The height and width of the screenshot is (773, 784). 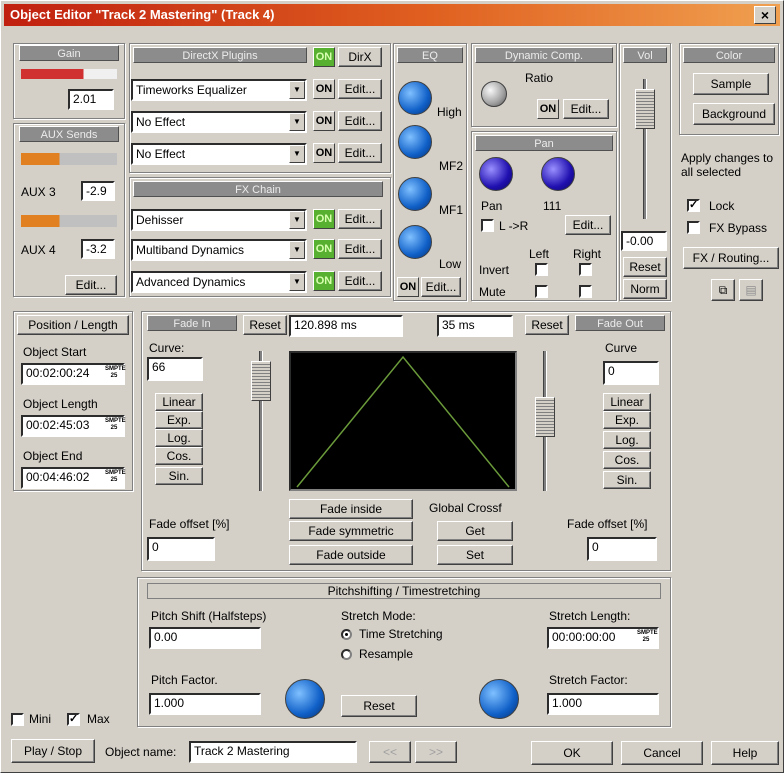 I want to click on fade-outside-button: Fade outside, so click(x=351, y=555).